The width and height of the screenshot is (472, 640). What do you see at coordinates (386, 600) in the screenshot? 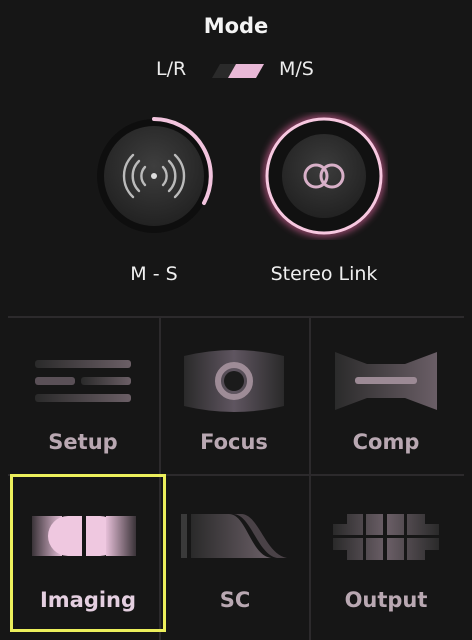
I see `module-label-output: Output` at bounding box center [386, 600].